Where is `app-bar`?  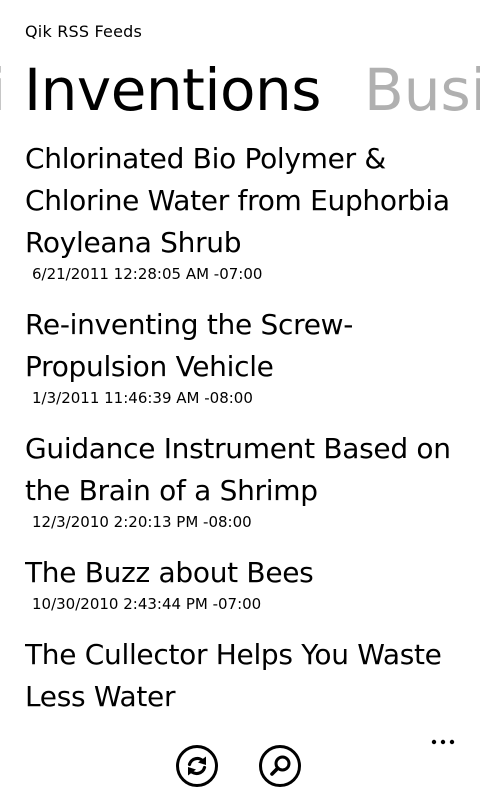
app-bar is located at coordinates (240, 765).